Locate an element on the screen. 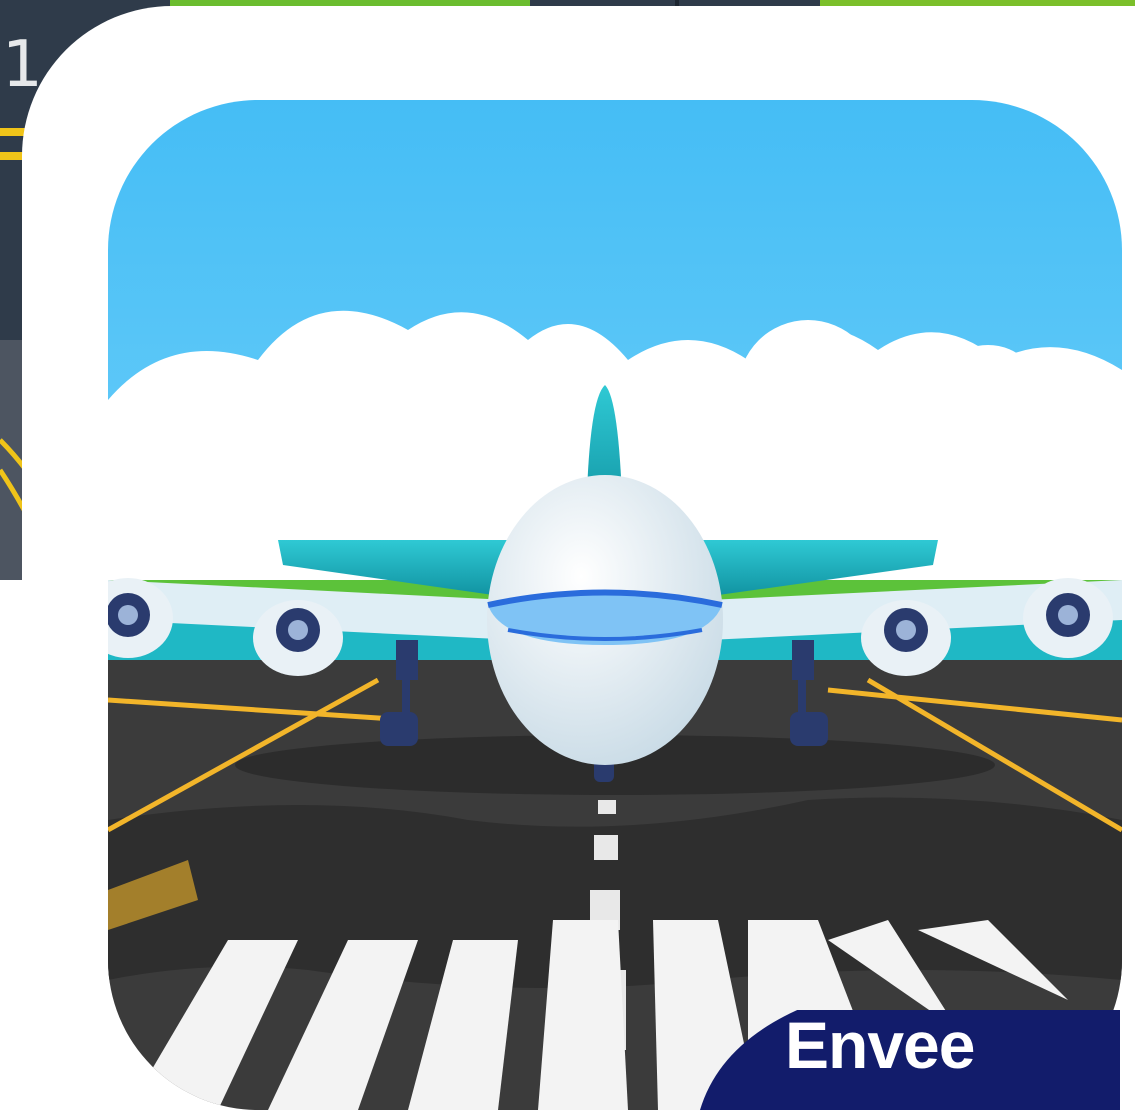  background-level-number: 1 is located at coordinates (22, 65).